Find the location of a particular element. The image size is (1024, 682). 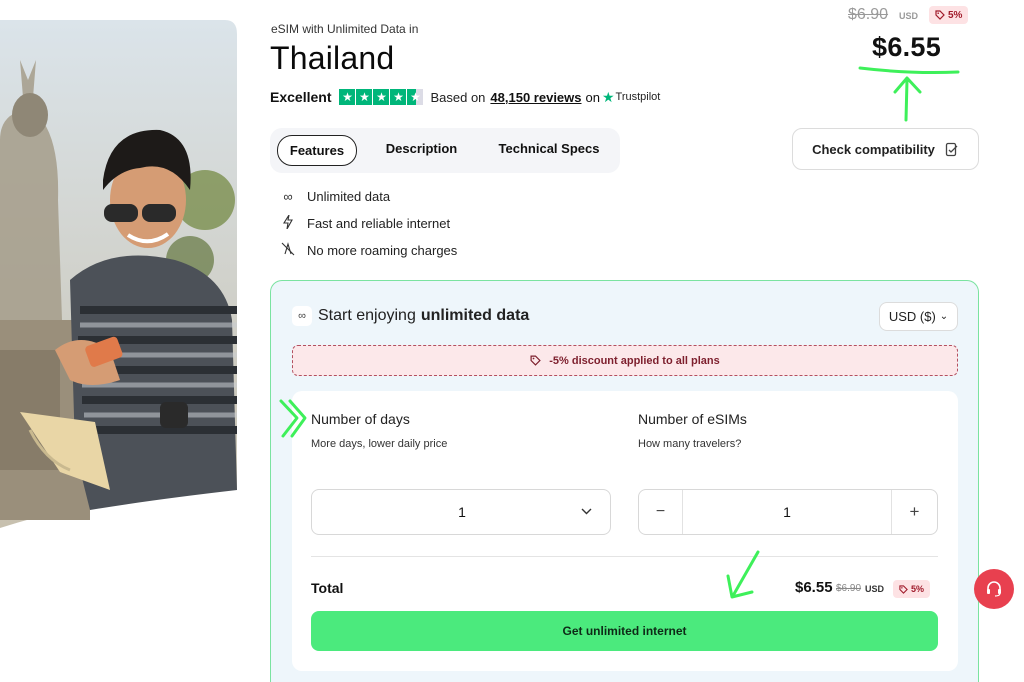

support-chat-button is located at coordinates (994, 589).